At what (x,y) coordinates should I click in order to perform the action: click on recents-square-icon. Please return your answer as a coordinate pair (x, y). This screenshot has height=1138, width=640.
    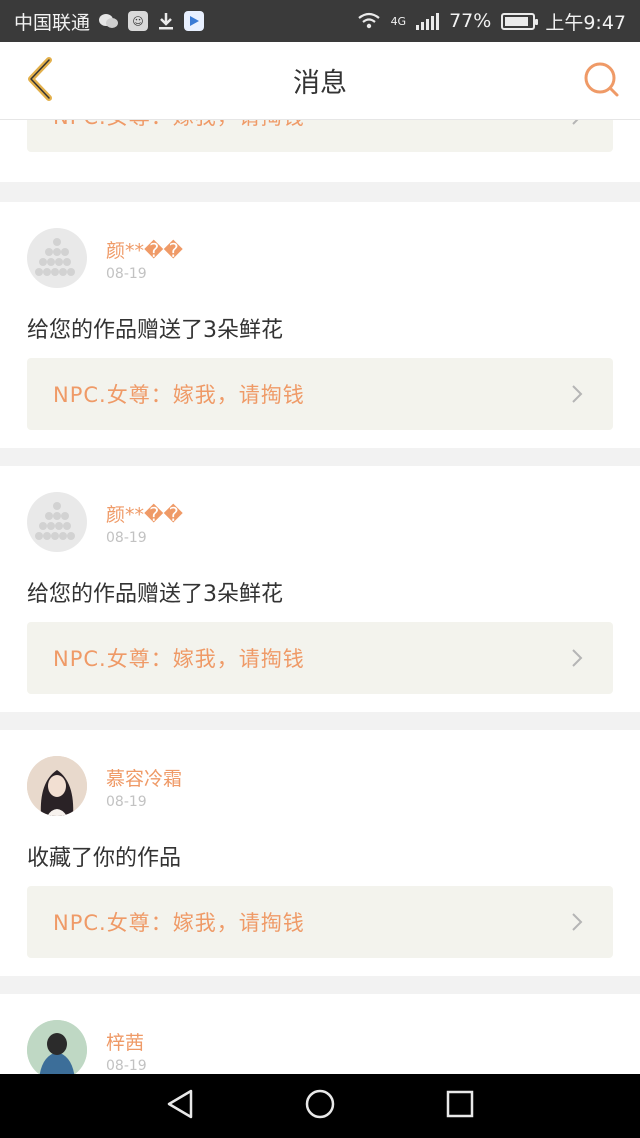
    Looking at the image, I should click on (460, 1106).